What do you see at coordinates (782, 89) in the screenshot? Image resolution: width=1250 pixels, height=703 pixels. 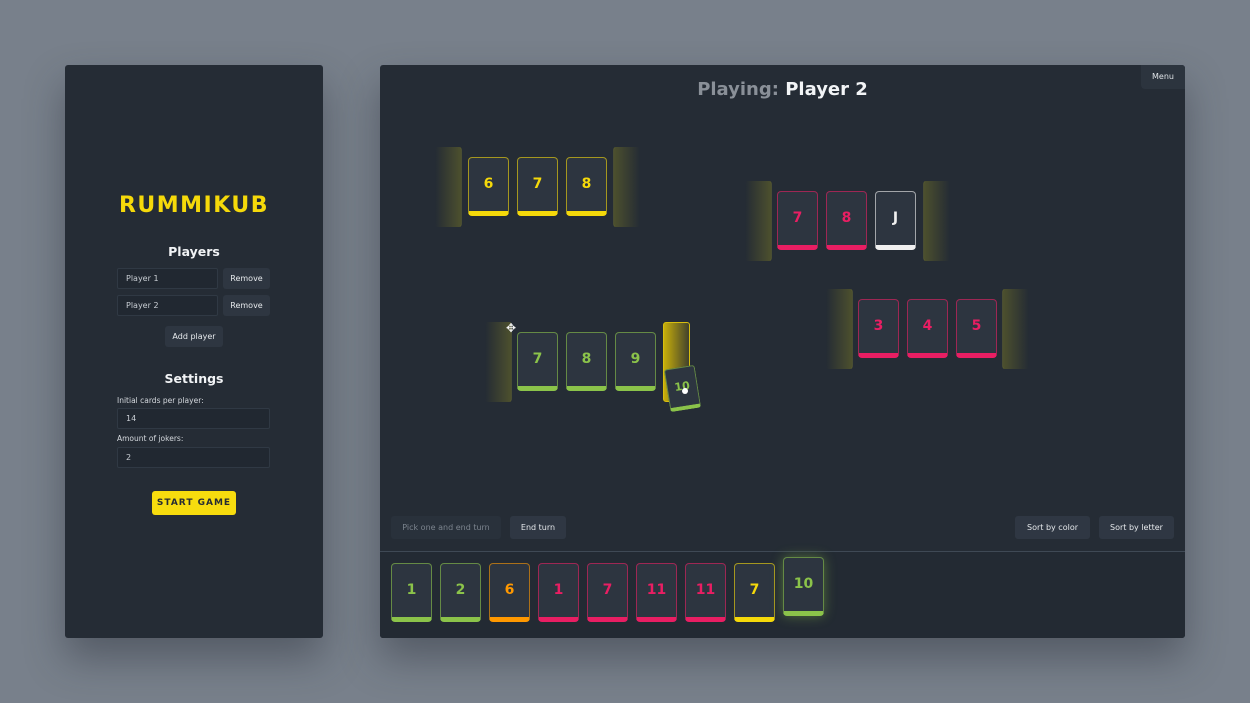 I see `current-player-heading: Playing: Player 2` at bounding box center [782, 89].